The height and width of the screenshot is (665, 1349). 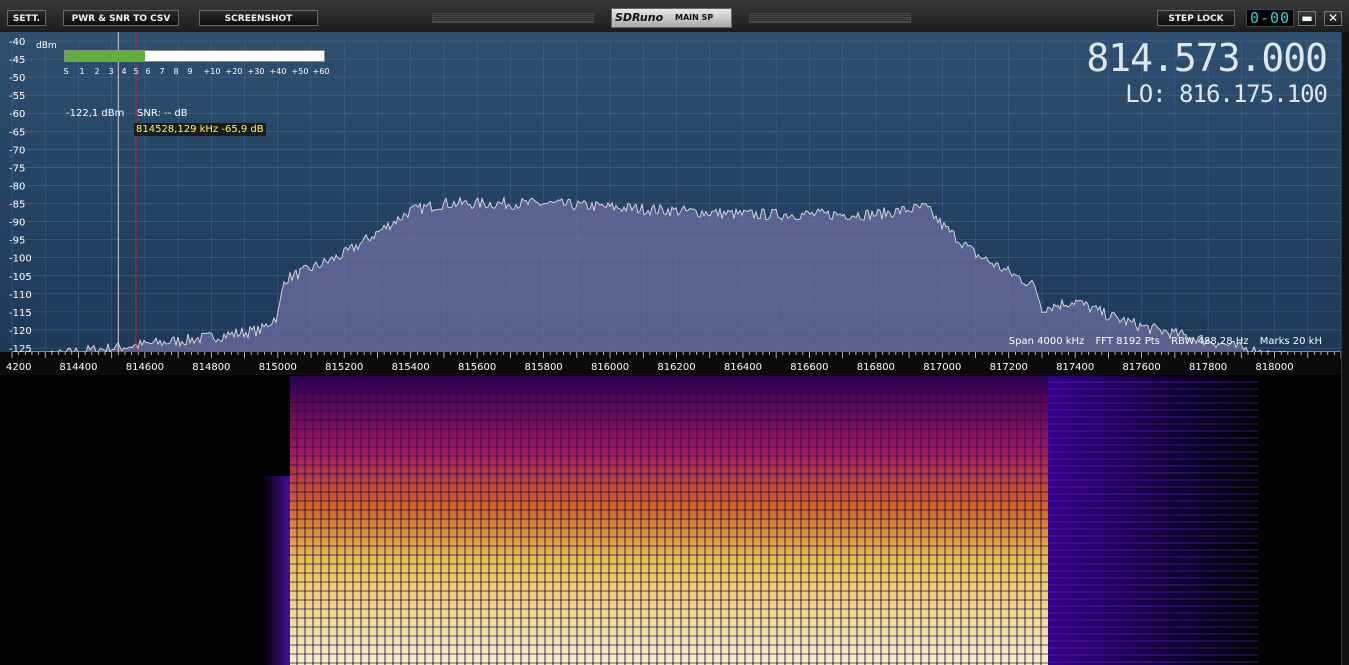 I want to click on x-tick-label: 818000, so click(x=1274, y=367).